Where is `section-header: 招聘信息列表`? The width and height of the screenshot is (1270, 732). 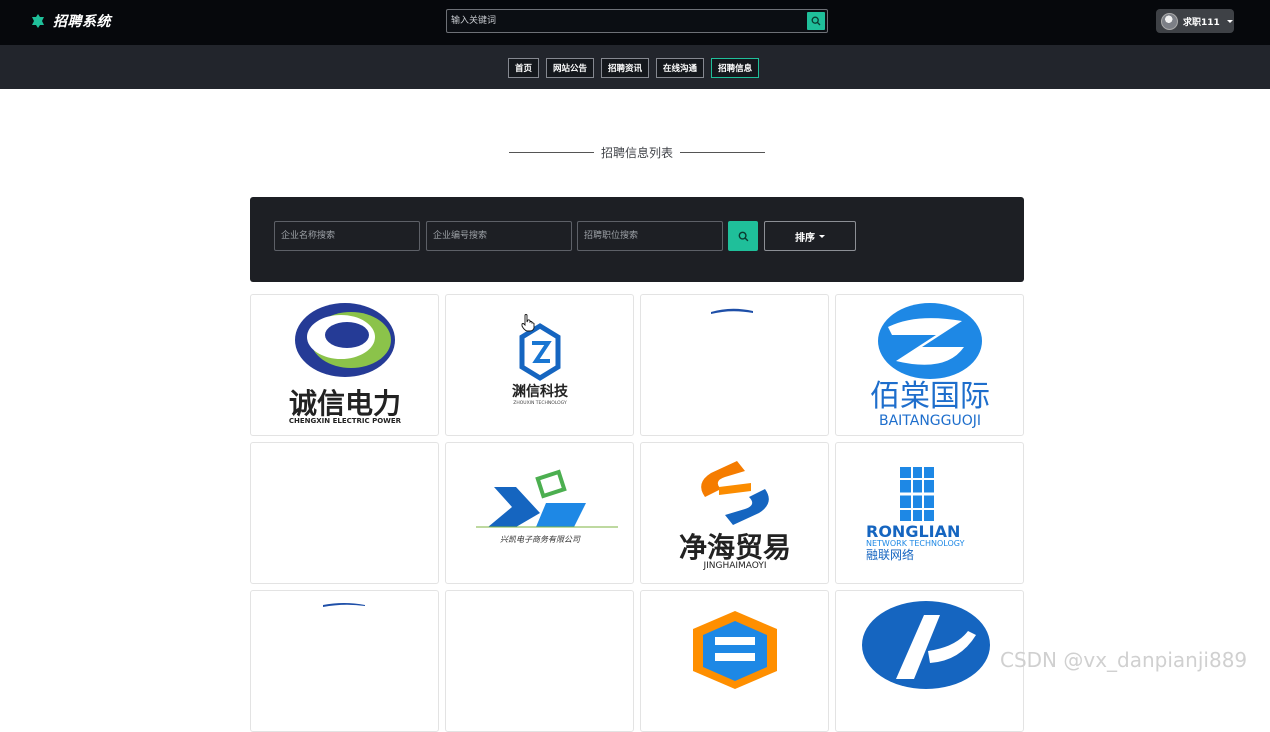
section-header: 招聘信息列表 is located at coordinates (637, 152).